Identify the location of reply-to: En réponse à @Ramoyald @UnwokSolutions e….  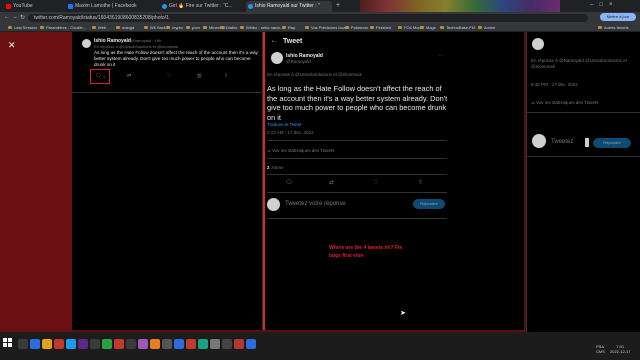
(579, 63).